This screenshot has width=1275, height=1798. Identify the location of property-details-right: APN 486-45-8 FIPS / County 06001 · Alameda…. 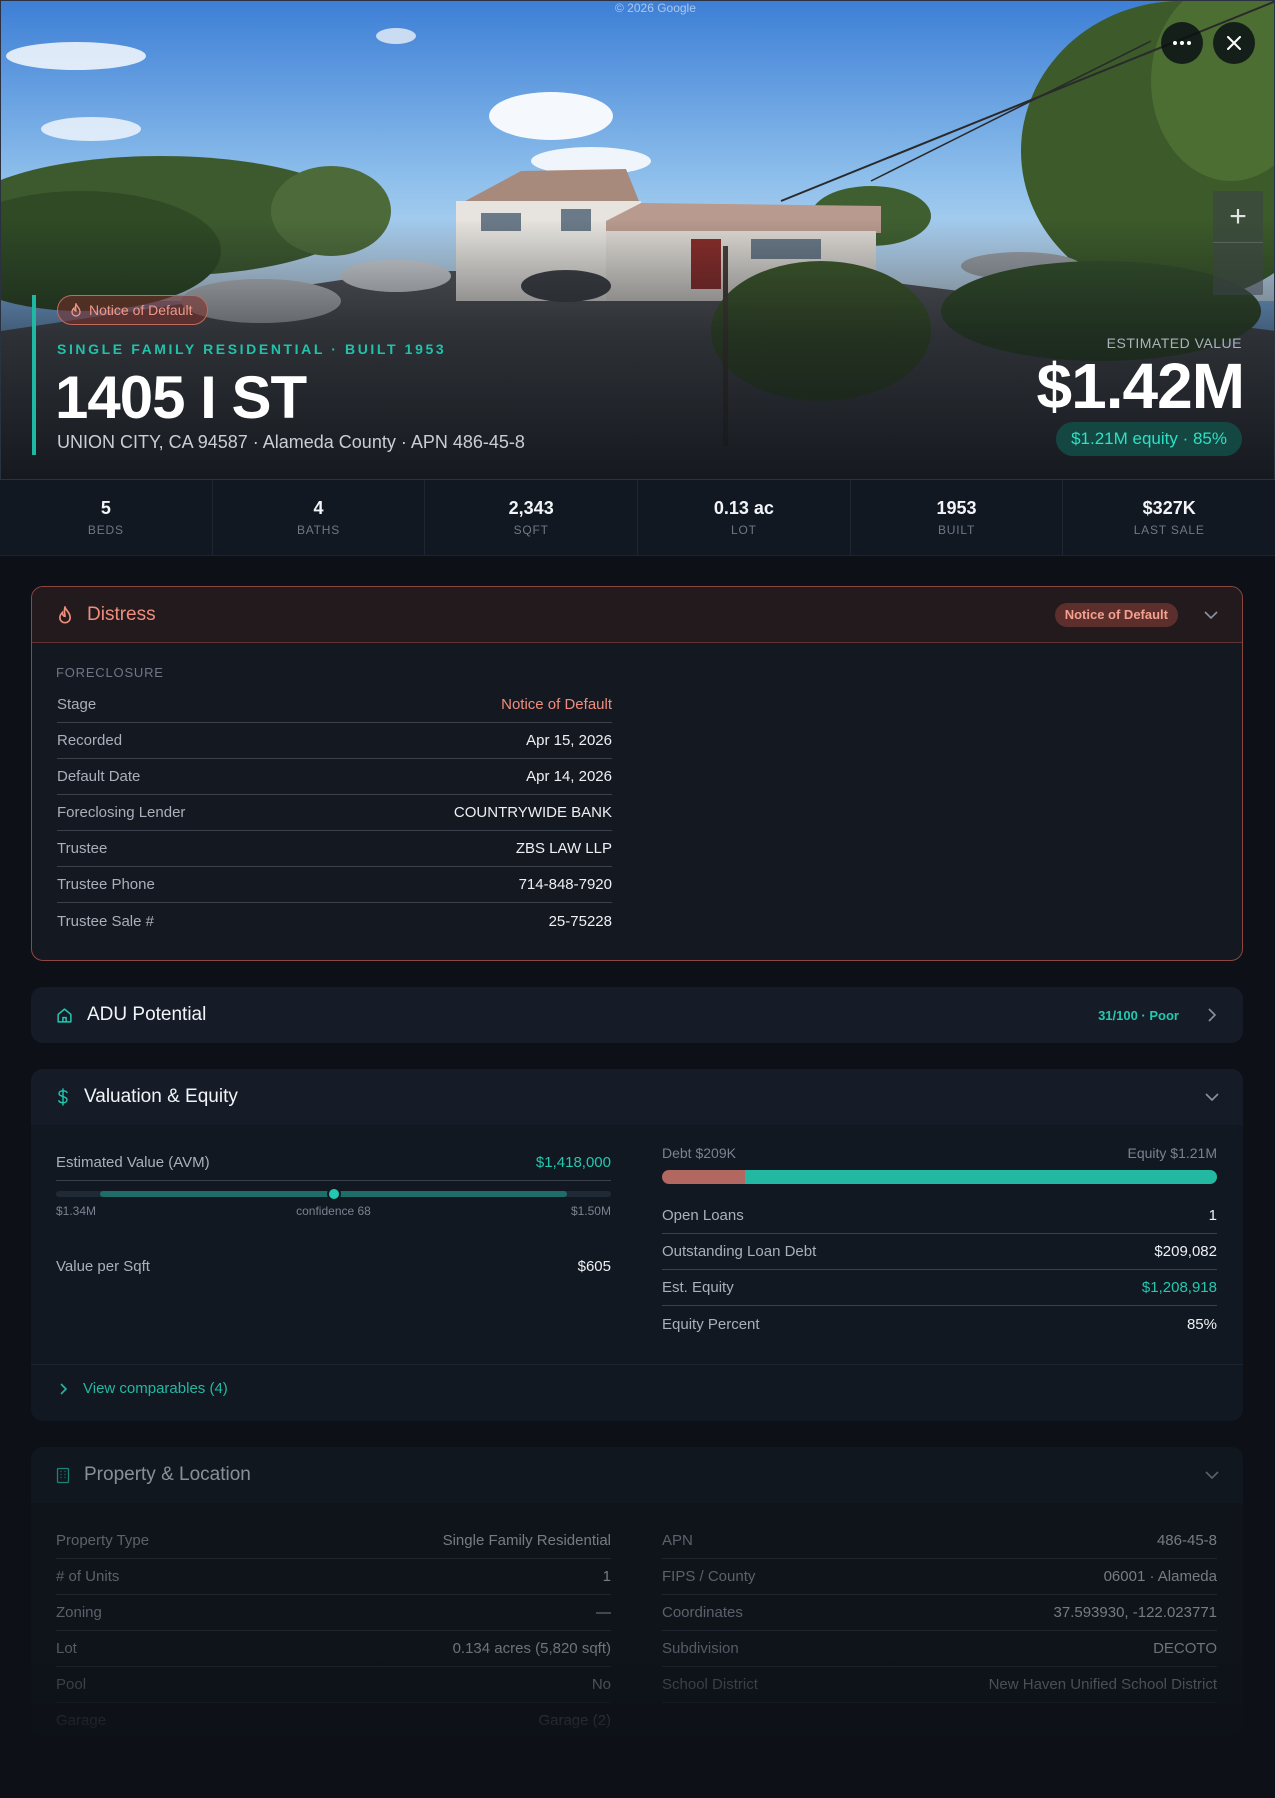
(939, 1613).